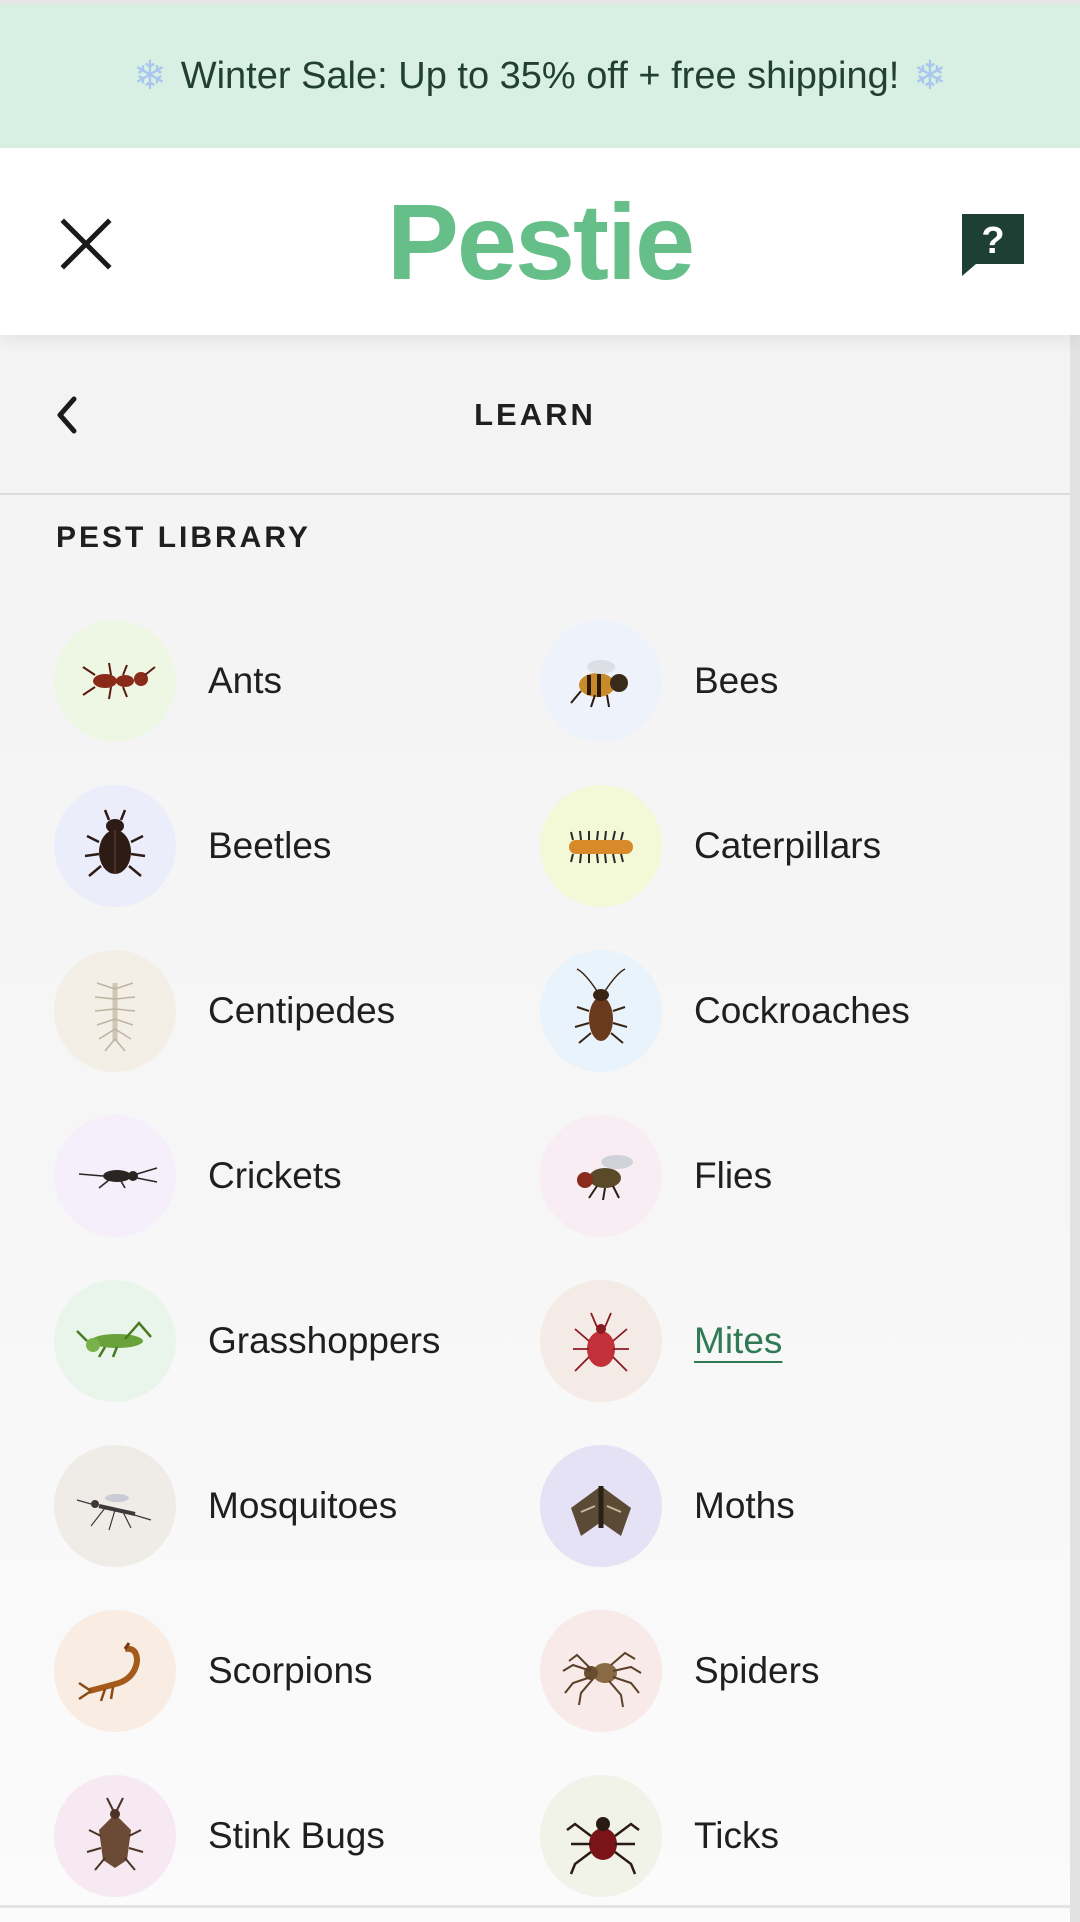 This screenshot has height=1922, width=1080. I want to click on pest-link-mosquitoes: Mosquitoes, so click(294, 1506).